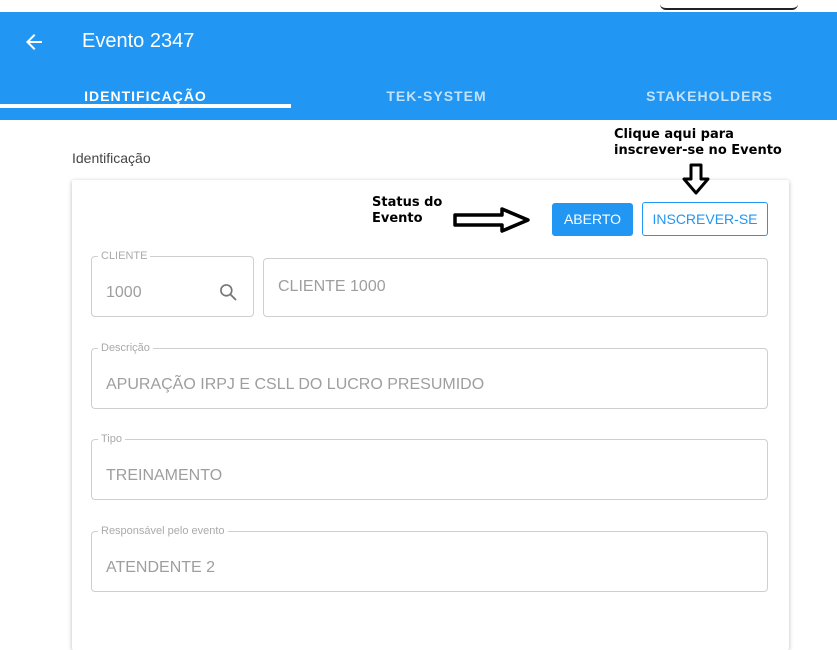 This screenshot has height=650, width=837. I want to click on active-tab-indicator, so click(145, 106).